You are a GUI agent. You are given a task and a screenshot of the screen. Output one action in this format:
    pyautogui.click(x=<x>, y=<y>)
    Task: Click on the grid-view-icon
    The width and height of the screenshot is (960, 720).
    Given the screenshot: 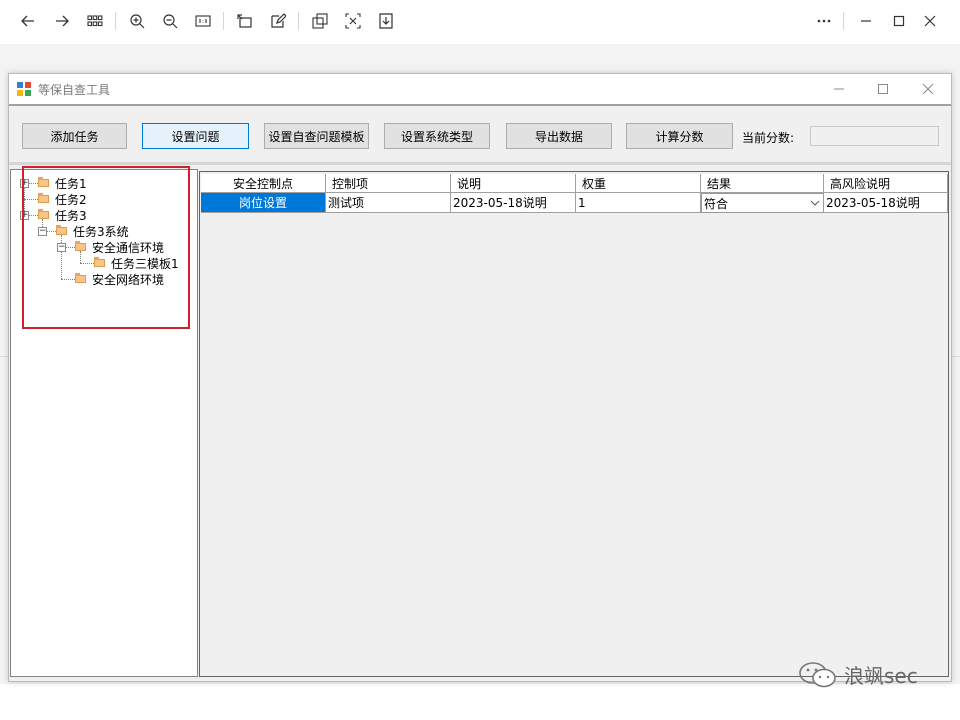 What is the action you would take?
    pyautogui.click(x=95, y=21)
    